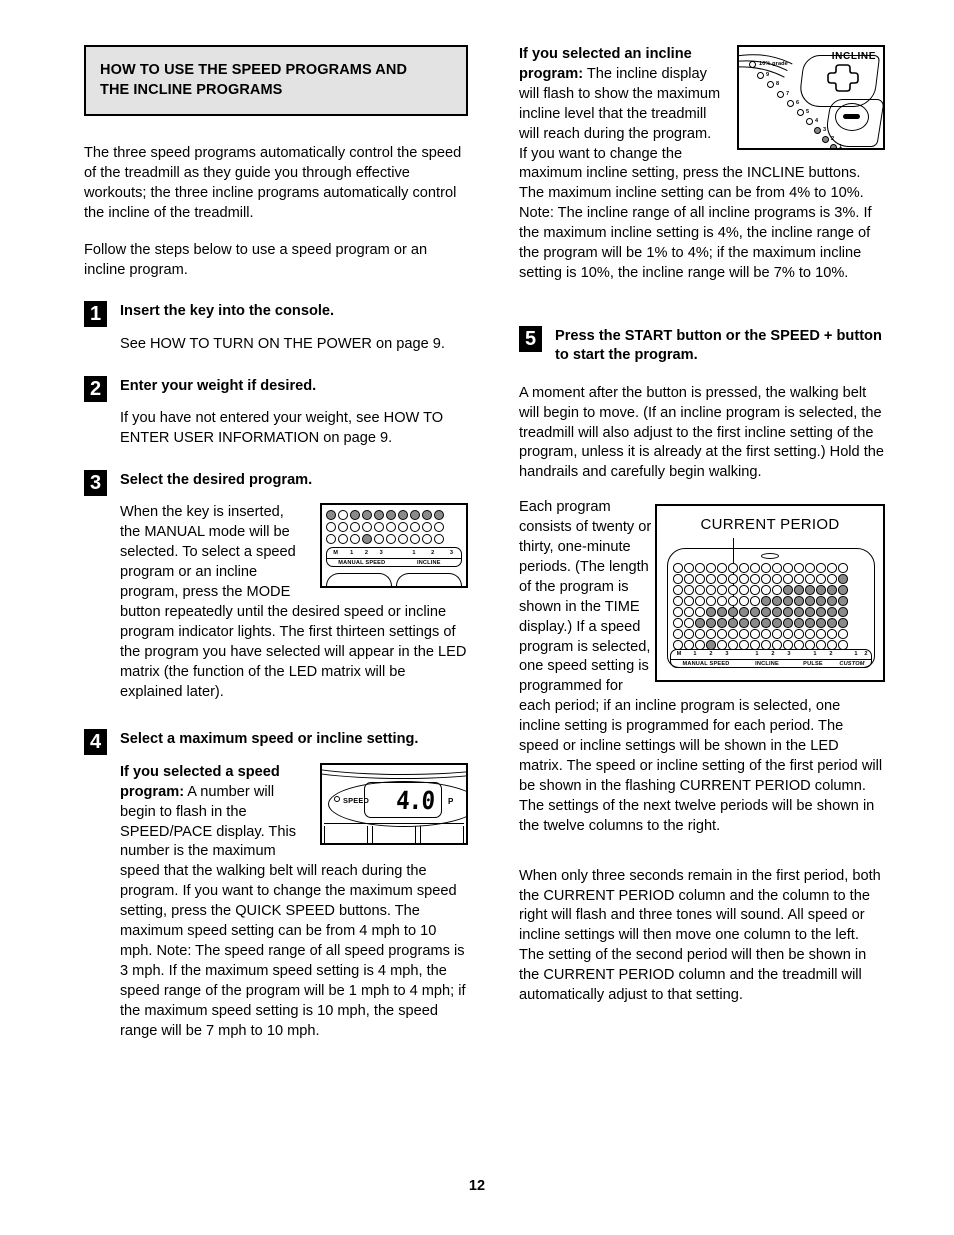  I want to click on incline-minus-button, so click(852, 117).